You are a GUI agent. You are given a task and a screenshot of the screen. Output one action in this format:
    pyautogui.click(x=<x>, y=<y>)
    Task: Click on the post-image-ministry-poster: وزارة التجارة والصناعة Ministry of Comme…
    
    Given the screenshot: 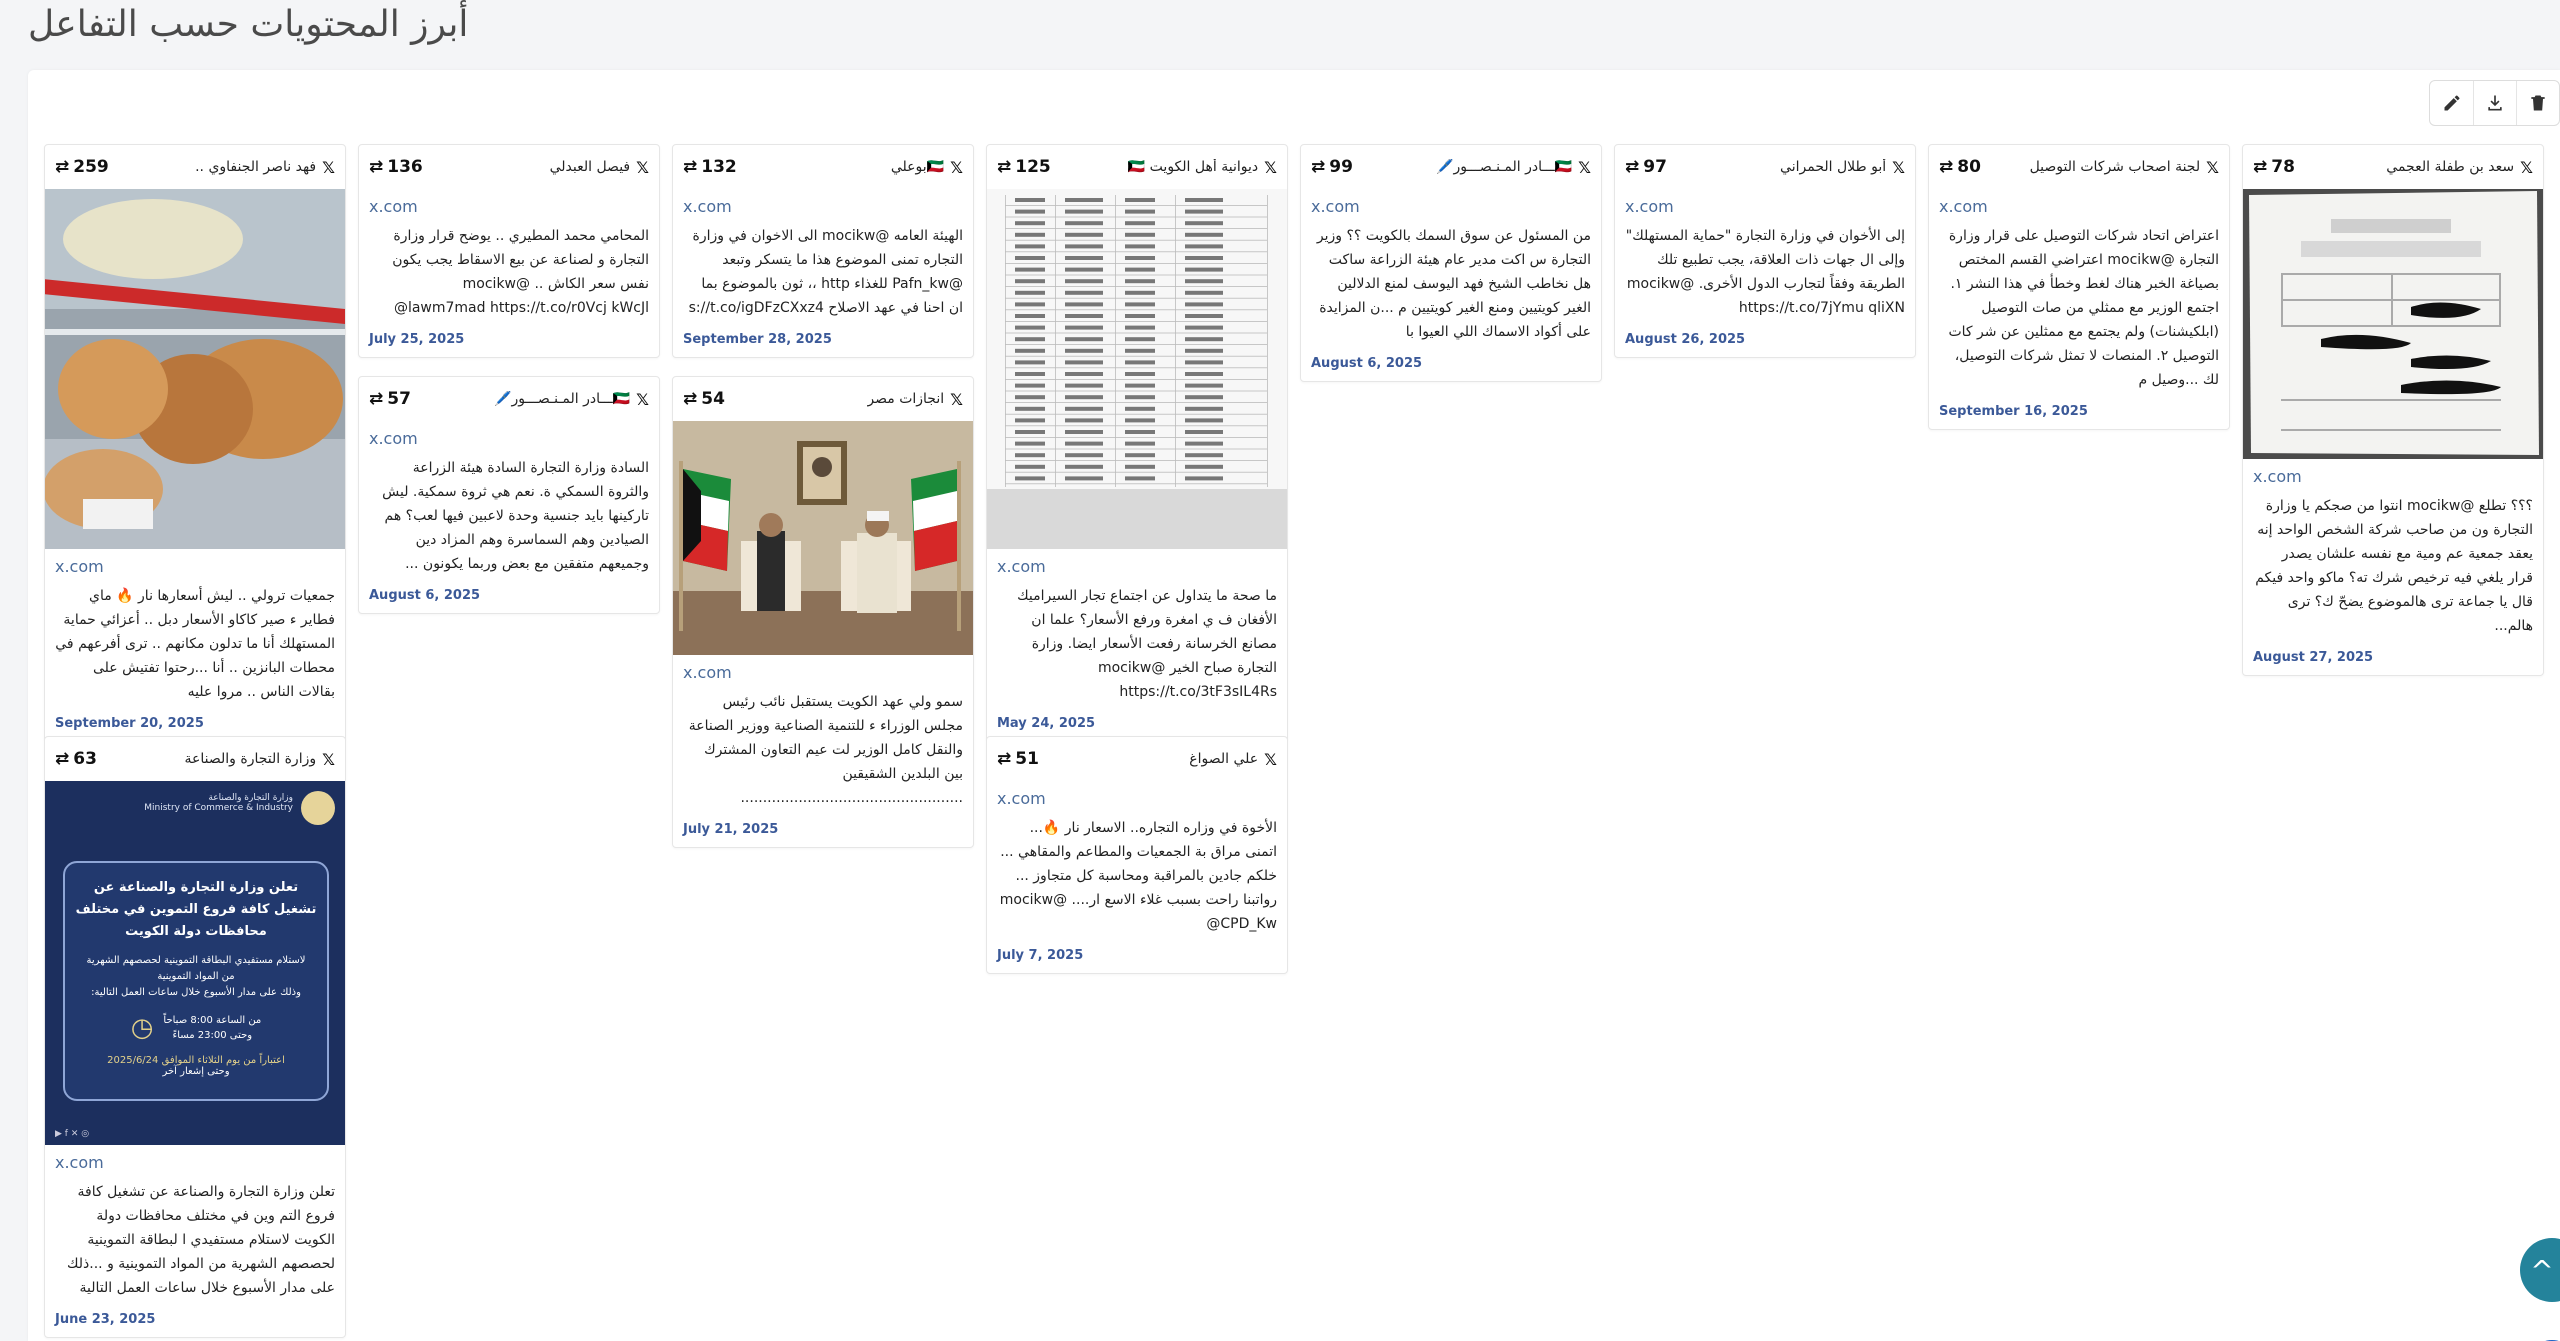 What is the action you would take?
    pyautogui.click(x=195, y=963)
    